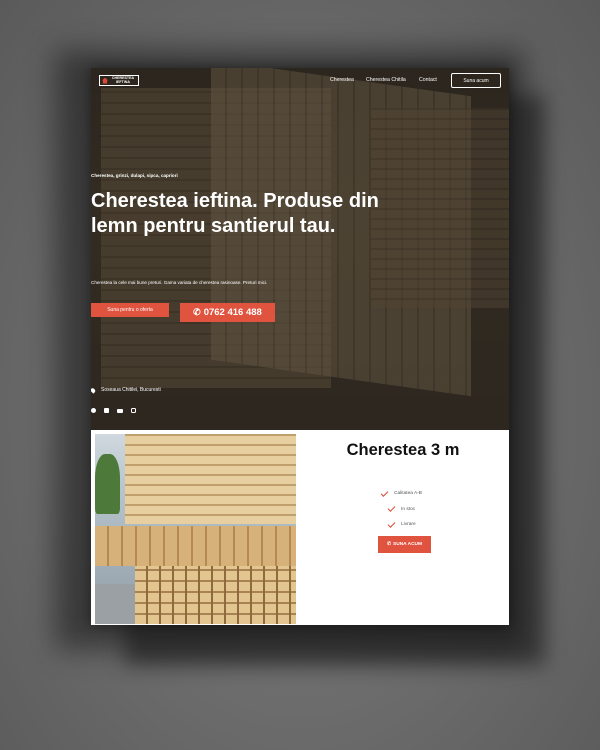  What do you see at coordinates (401, 494) in the screenshot?
I see `list-item: Calitatea A-B` at bounding box center [401, 494].